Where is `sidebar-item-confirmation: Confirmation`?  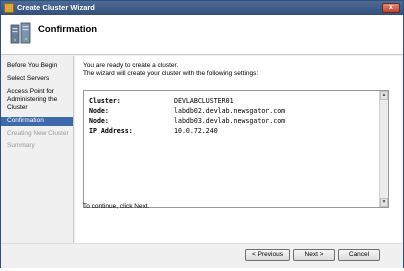 sidebar-item-confirmation: Confirmation is located at coordinates (37, 121).